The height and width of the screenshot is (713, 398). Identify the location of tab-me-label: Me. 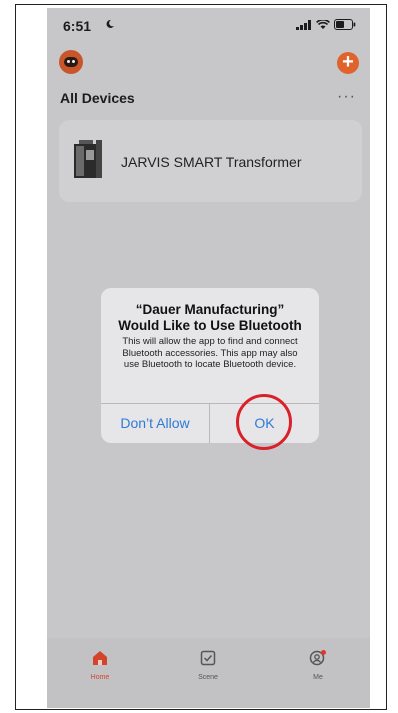
(318, 677).